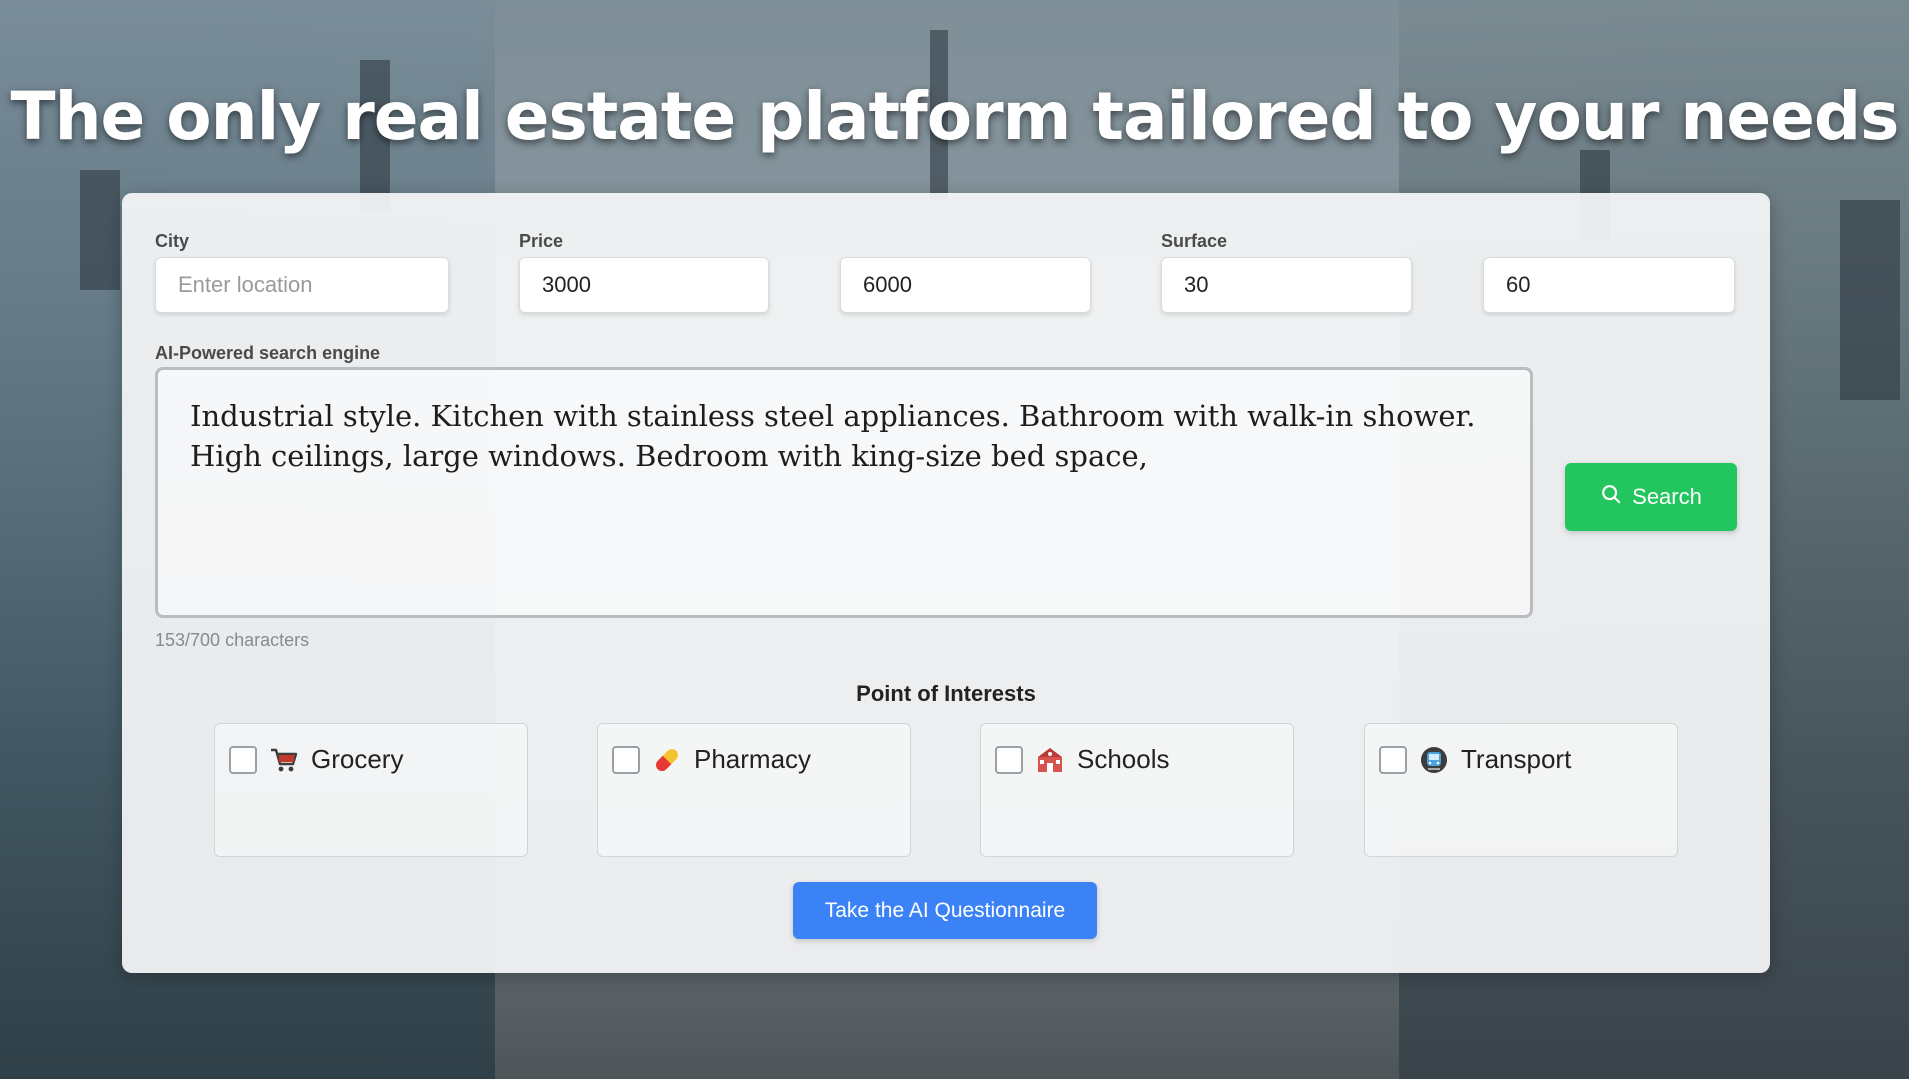 This screenshot has width=1909, height=1079. I want to click on poi-title: Point of Interests, so click(946, 693).